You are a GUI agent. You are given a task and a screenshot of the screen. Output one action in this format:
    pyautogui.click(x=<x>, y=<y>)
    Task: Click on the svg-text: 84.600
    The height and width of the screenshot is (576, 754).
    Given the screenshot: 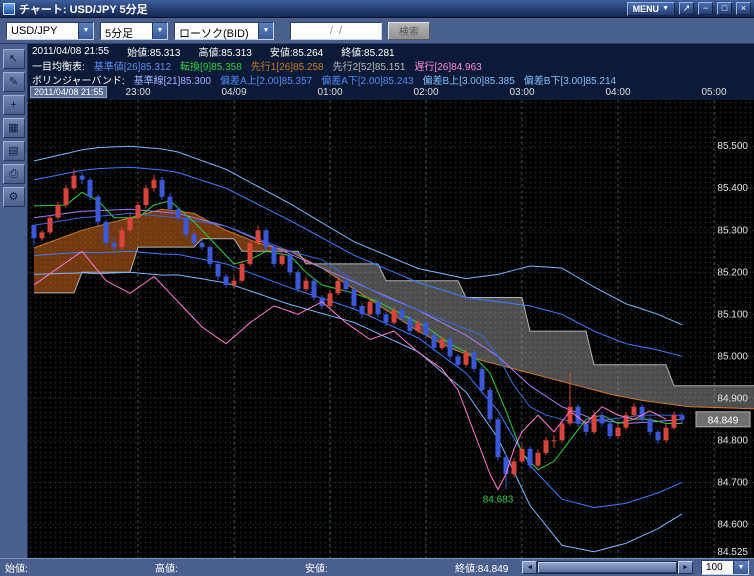 What is the action you would take?
    pyautogui.click(x=732, y=524)
    